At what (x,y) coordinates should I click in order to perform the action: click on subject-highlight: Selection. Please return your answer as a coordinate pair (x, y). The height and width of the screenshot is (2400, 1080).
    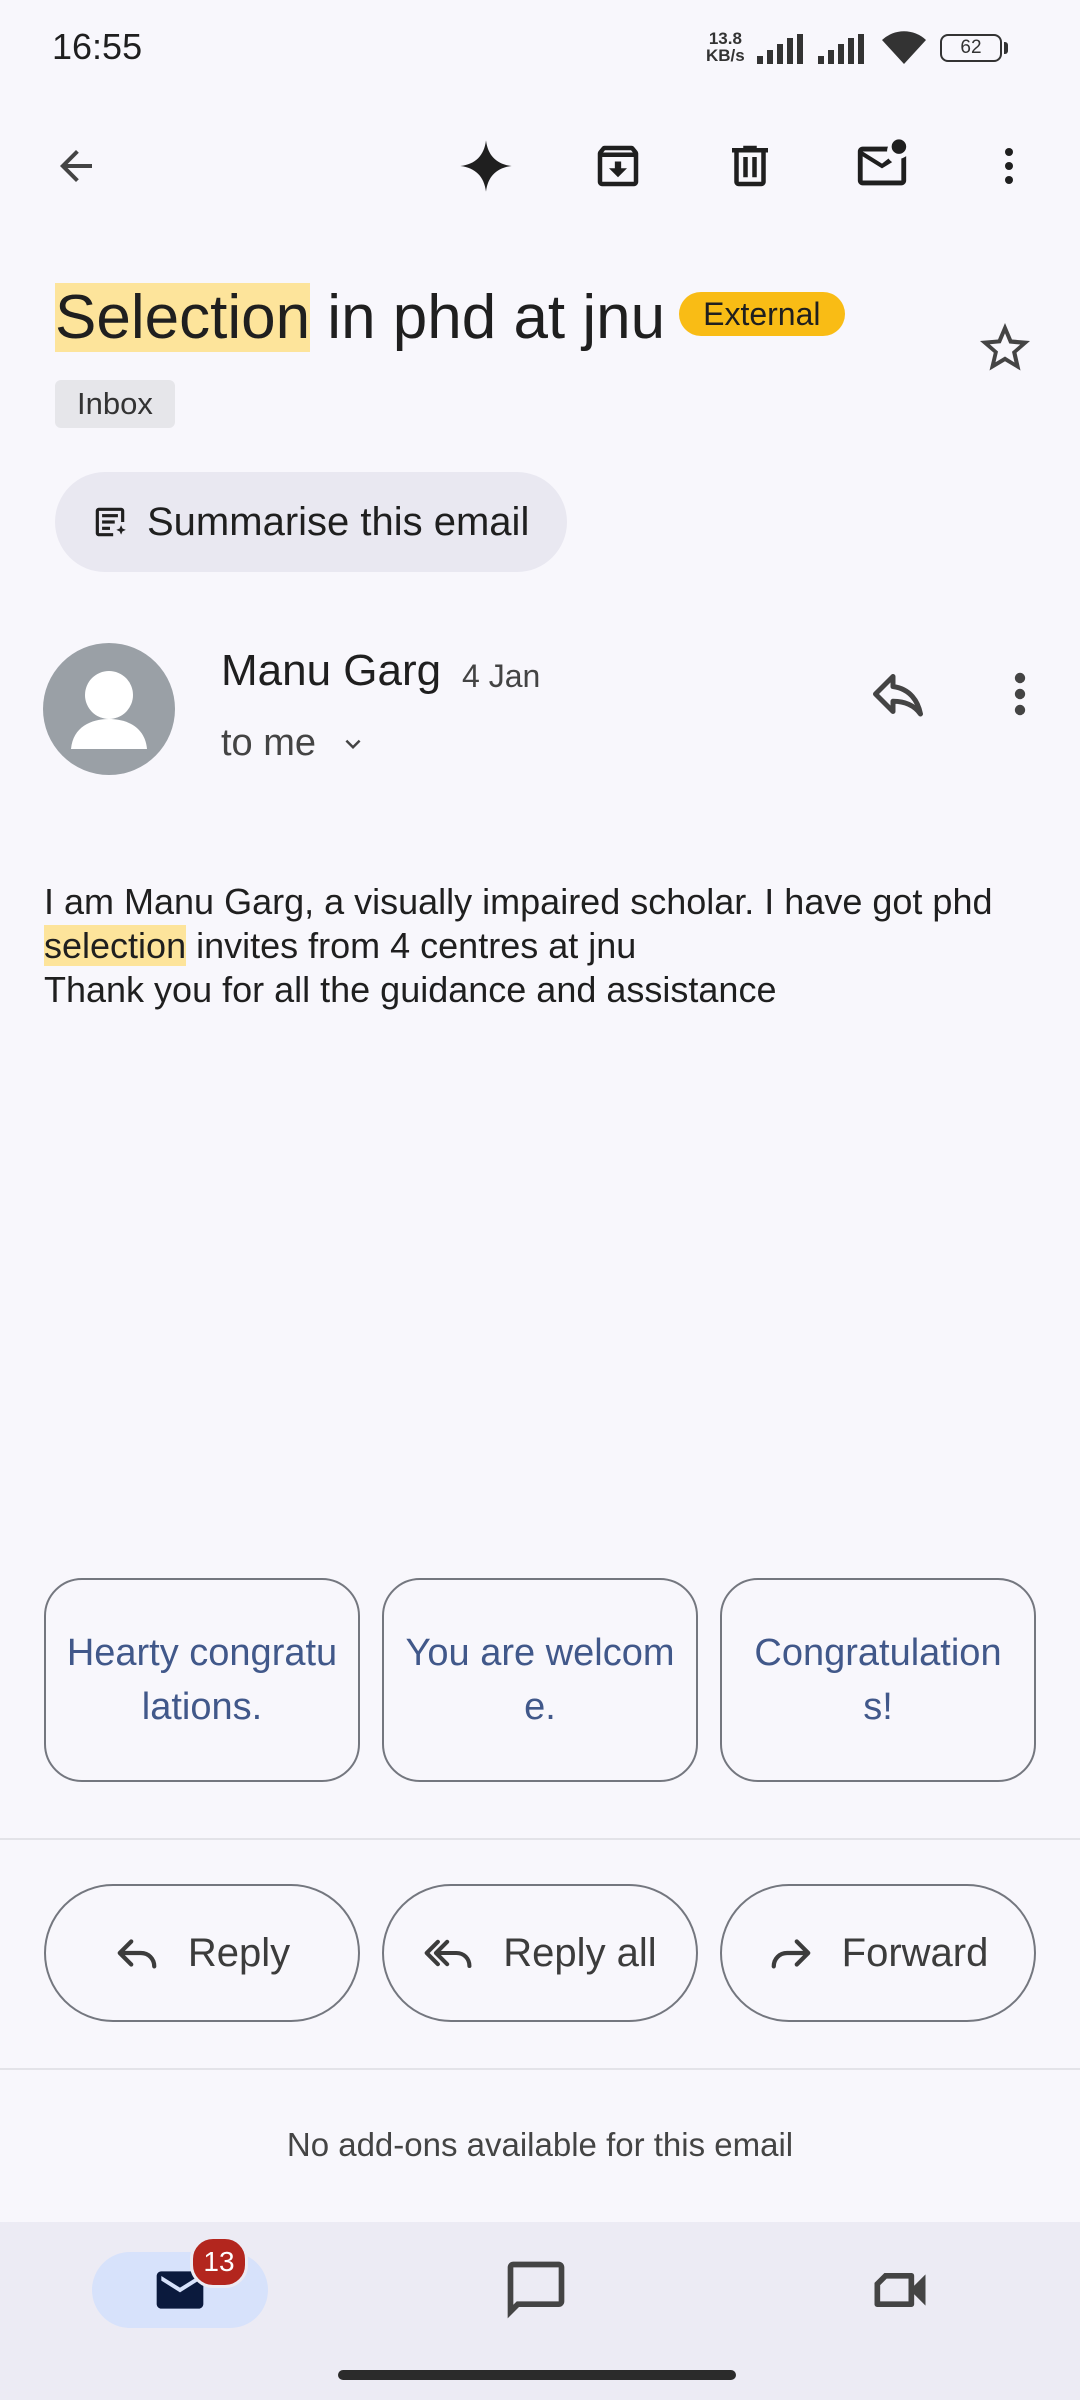
    Looking at the image, I should click on (183, 317).